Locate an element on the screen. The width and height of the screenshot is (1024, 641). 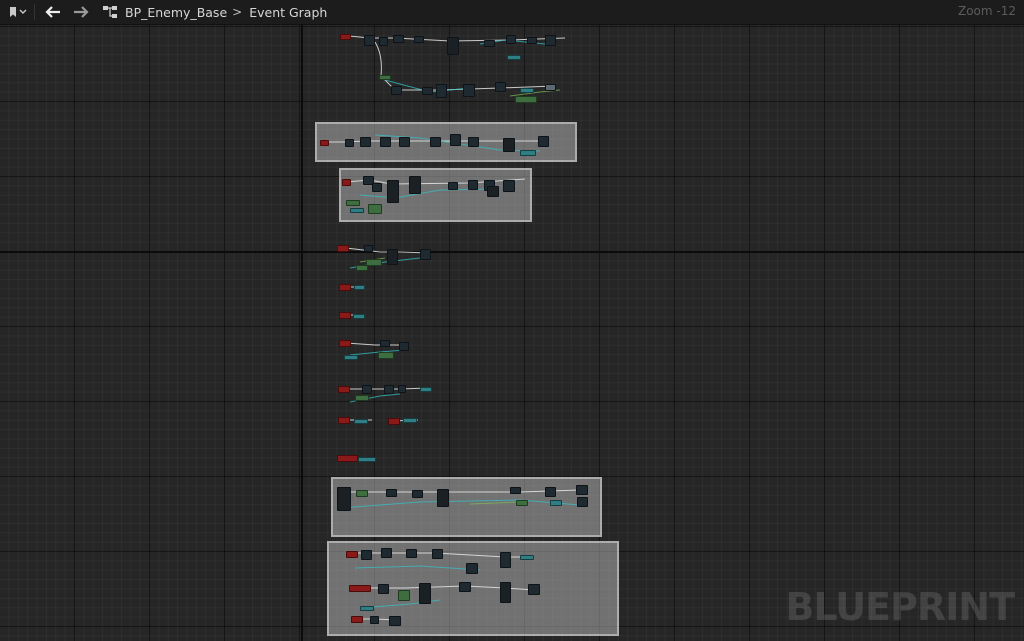
forward-button is located at coordinates (81, 12).